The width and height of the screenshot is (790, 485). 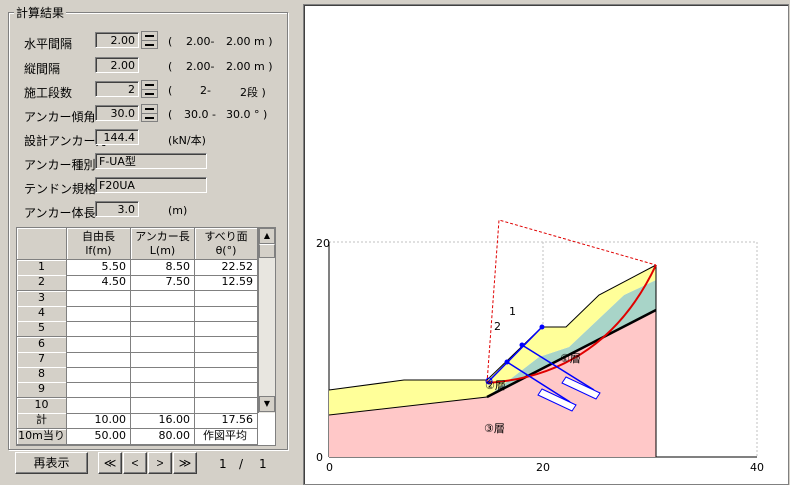 What do you see at coordinates (170, 90) in the screenshot?
I see `stages-range-open: (` at bounding box center [170, 90].